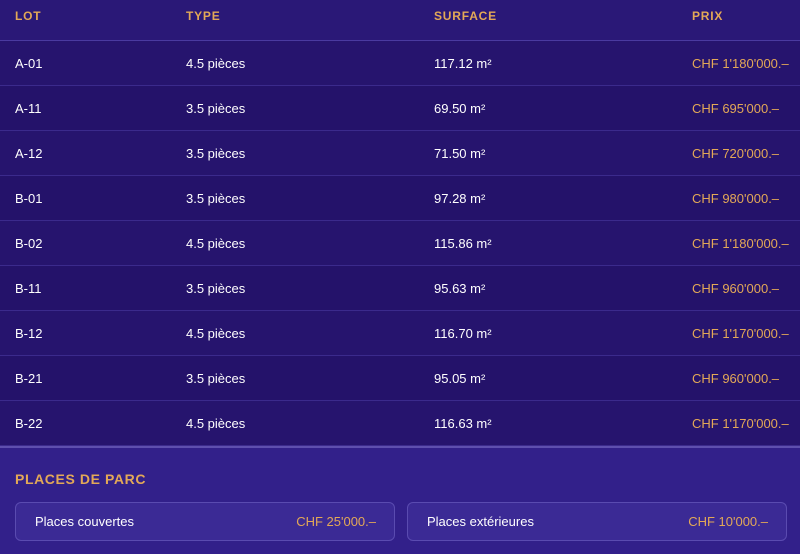 This screenshot has width=800, height=554. What do you see at coordinates (460, 288) in the screenshot?
I see `cell-surface: 95.63 m²` at bounding box center [460, 288].